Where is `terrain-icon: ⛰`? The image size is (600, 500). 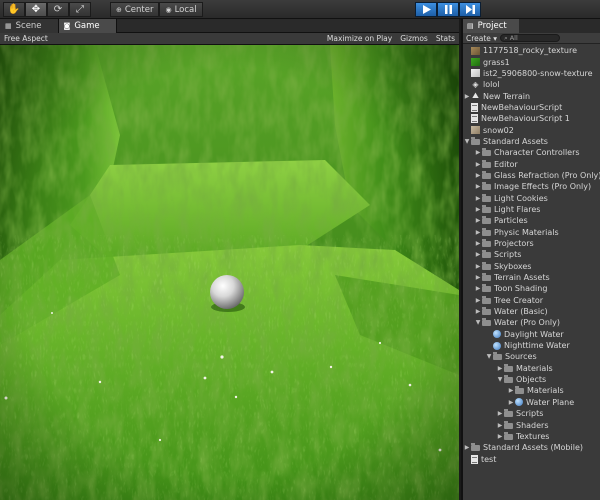 terrain-icon: ⛰ is located at coordinates (475, 96).